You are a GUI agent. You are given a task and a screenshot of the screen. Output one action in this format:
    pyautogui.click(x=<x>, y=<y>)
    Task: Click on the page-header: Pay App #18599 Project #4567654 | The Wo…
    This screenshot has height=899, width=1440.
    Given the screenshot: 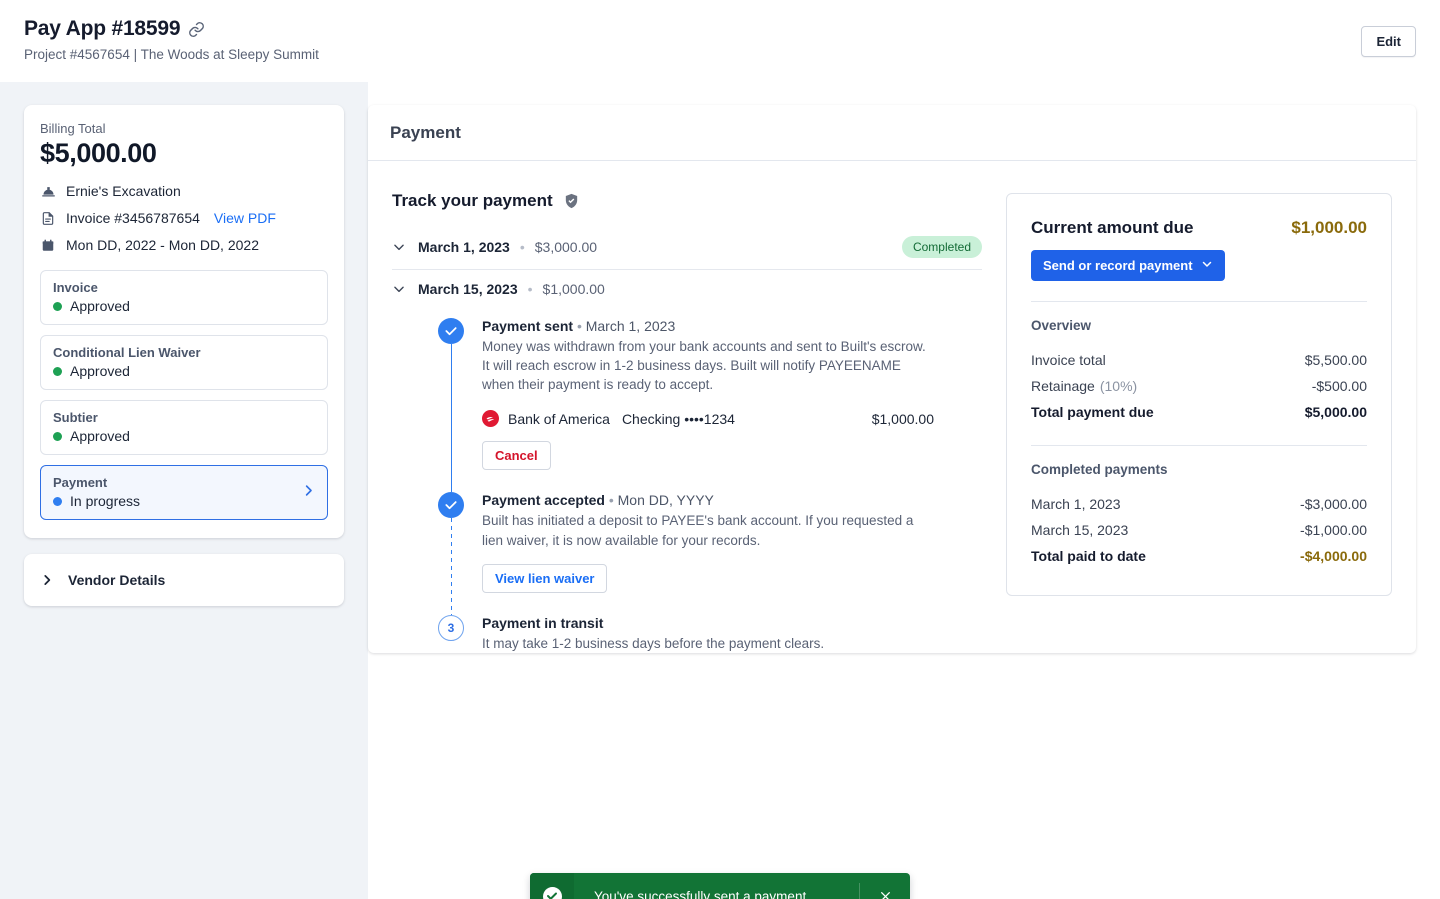 What is the action you would take?
    pyautogui.click(x=720, y=41)
    